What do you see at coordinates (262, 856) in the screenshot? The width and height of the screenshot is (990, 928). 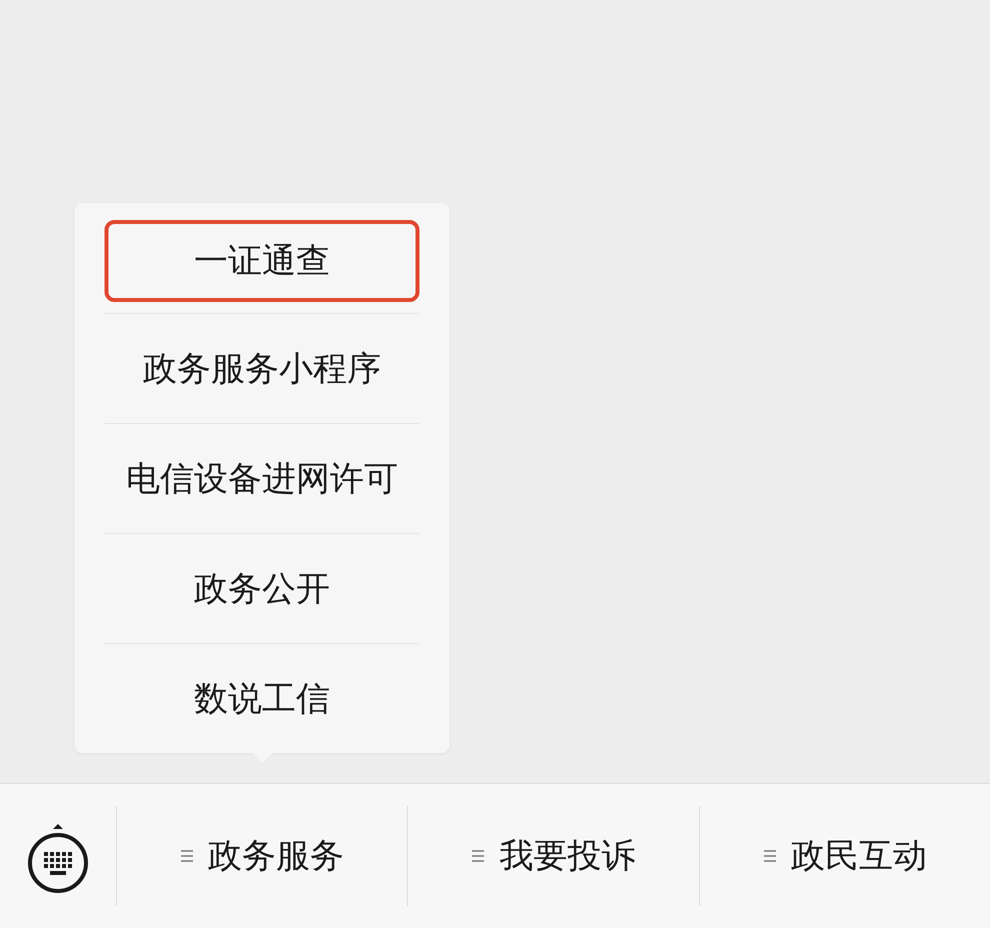 I see `menu-tab: 政务服务` at bounding box center [262, 856].